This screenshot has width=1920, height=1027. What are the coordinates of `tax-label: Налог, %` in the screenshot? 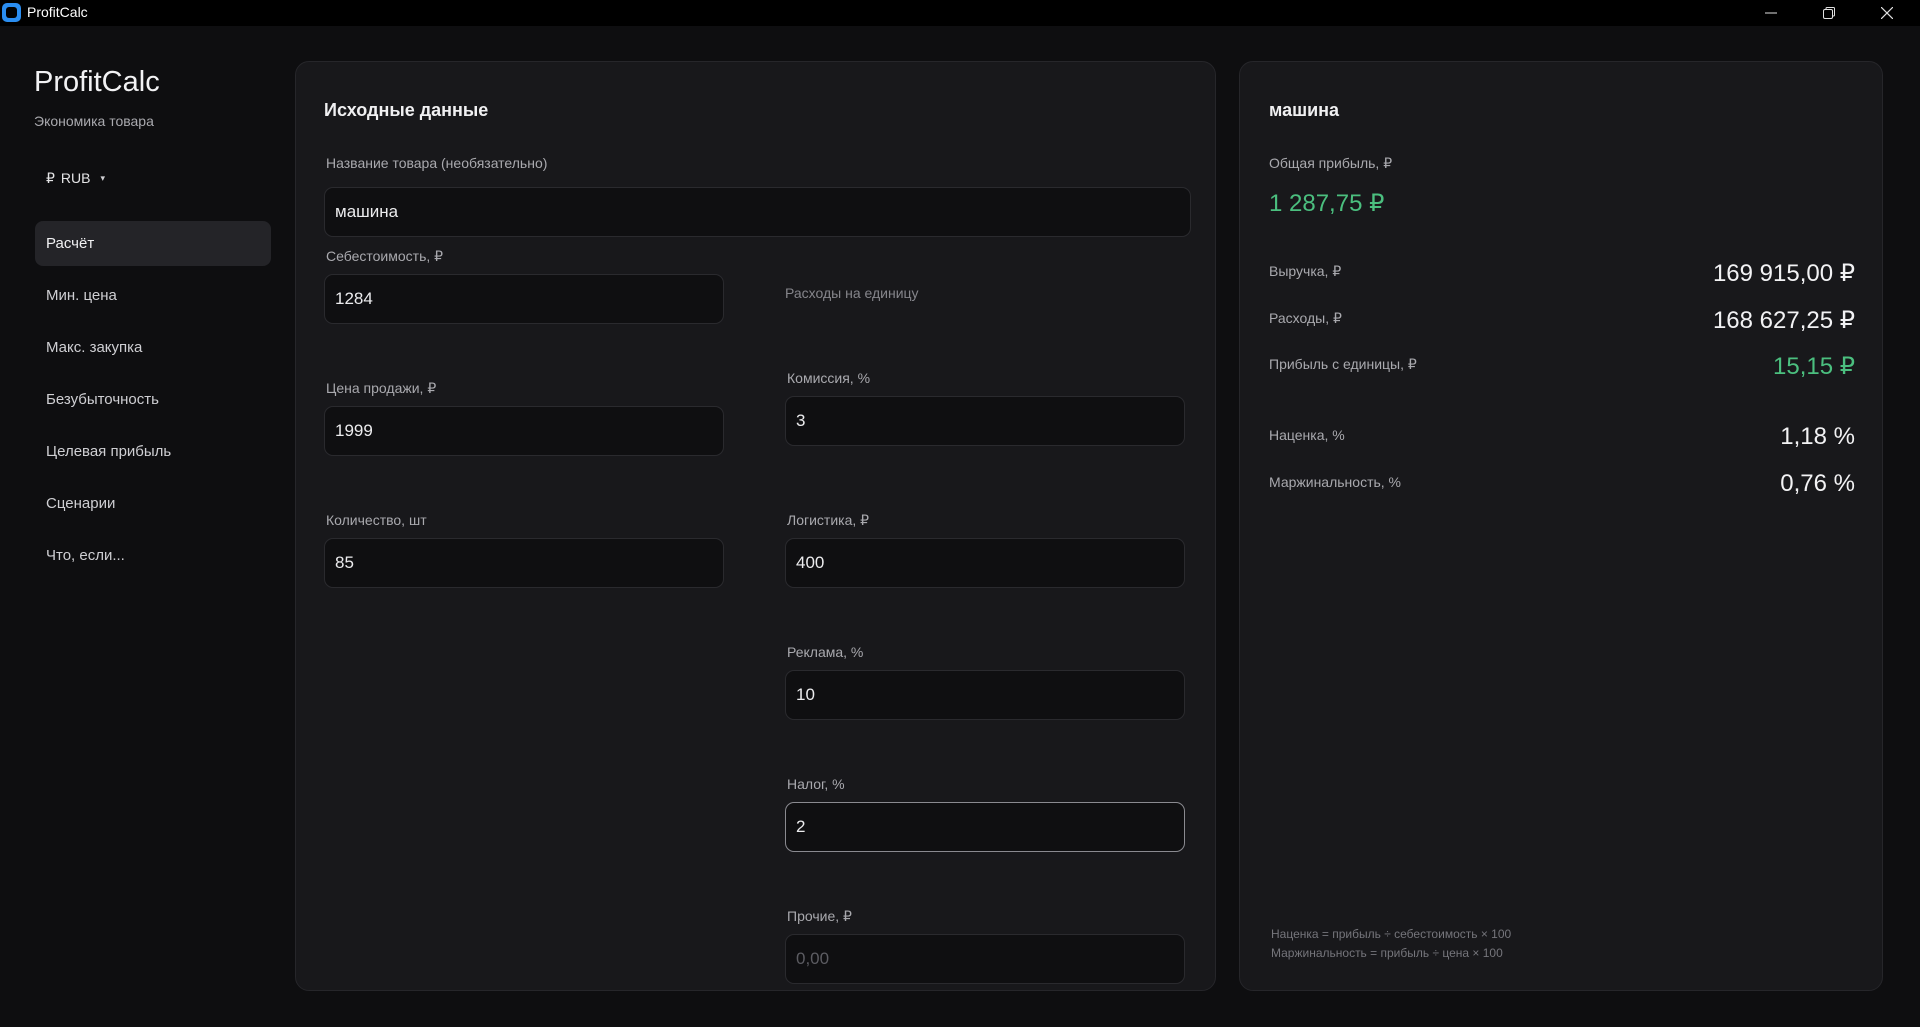 It's located at (816, 784).